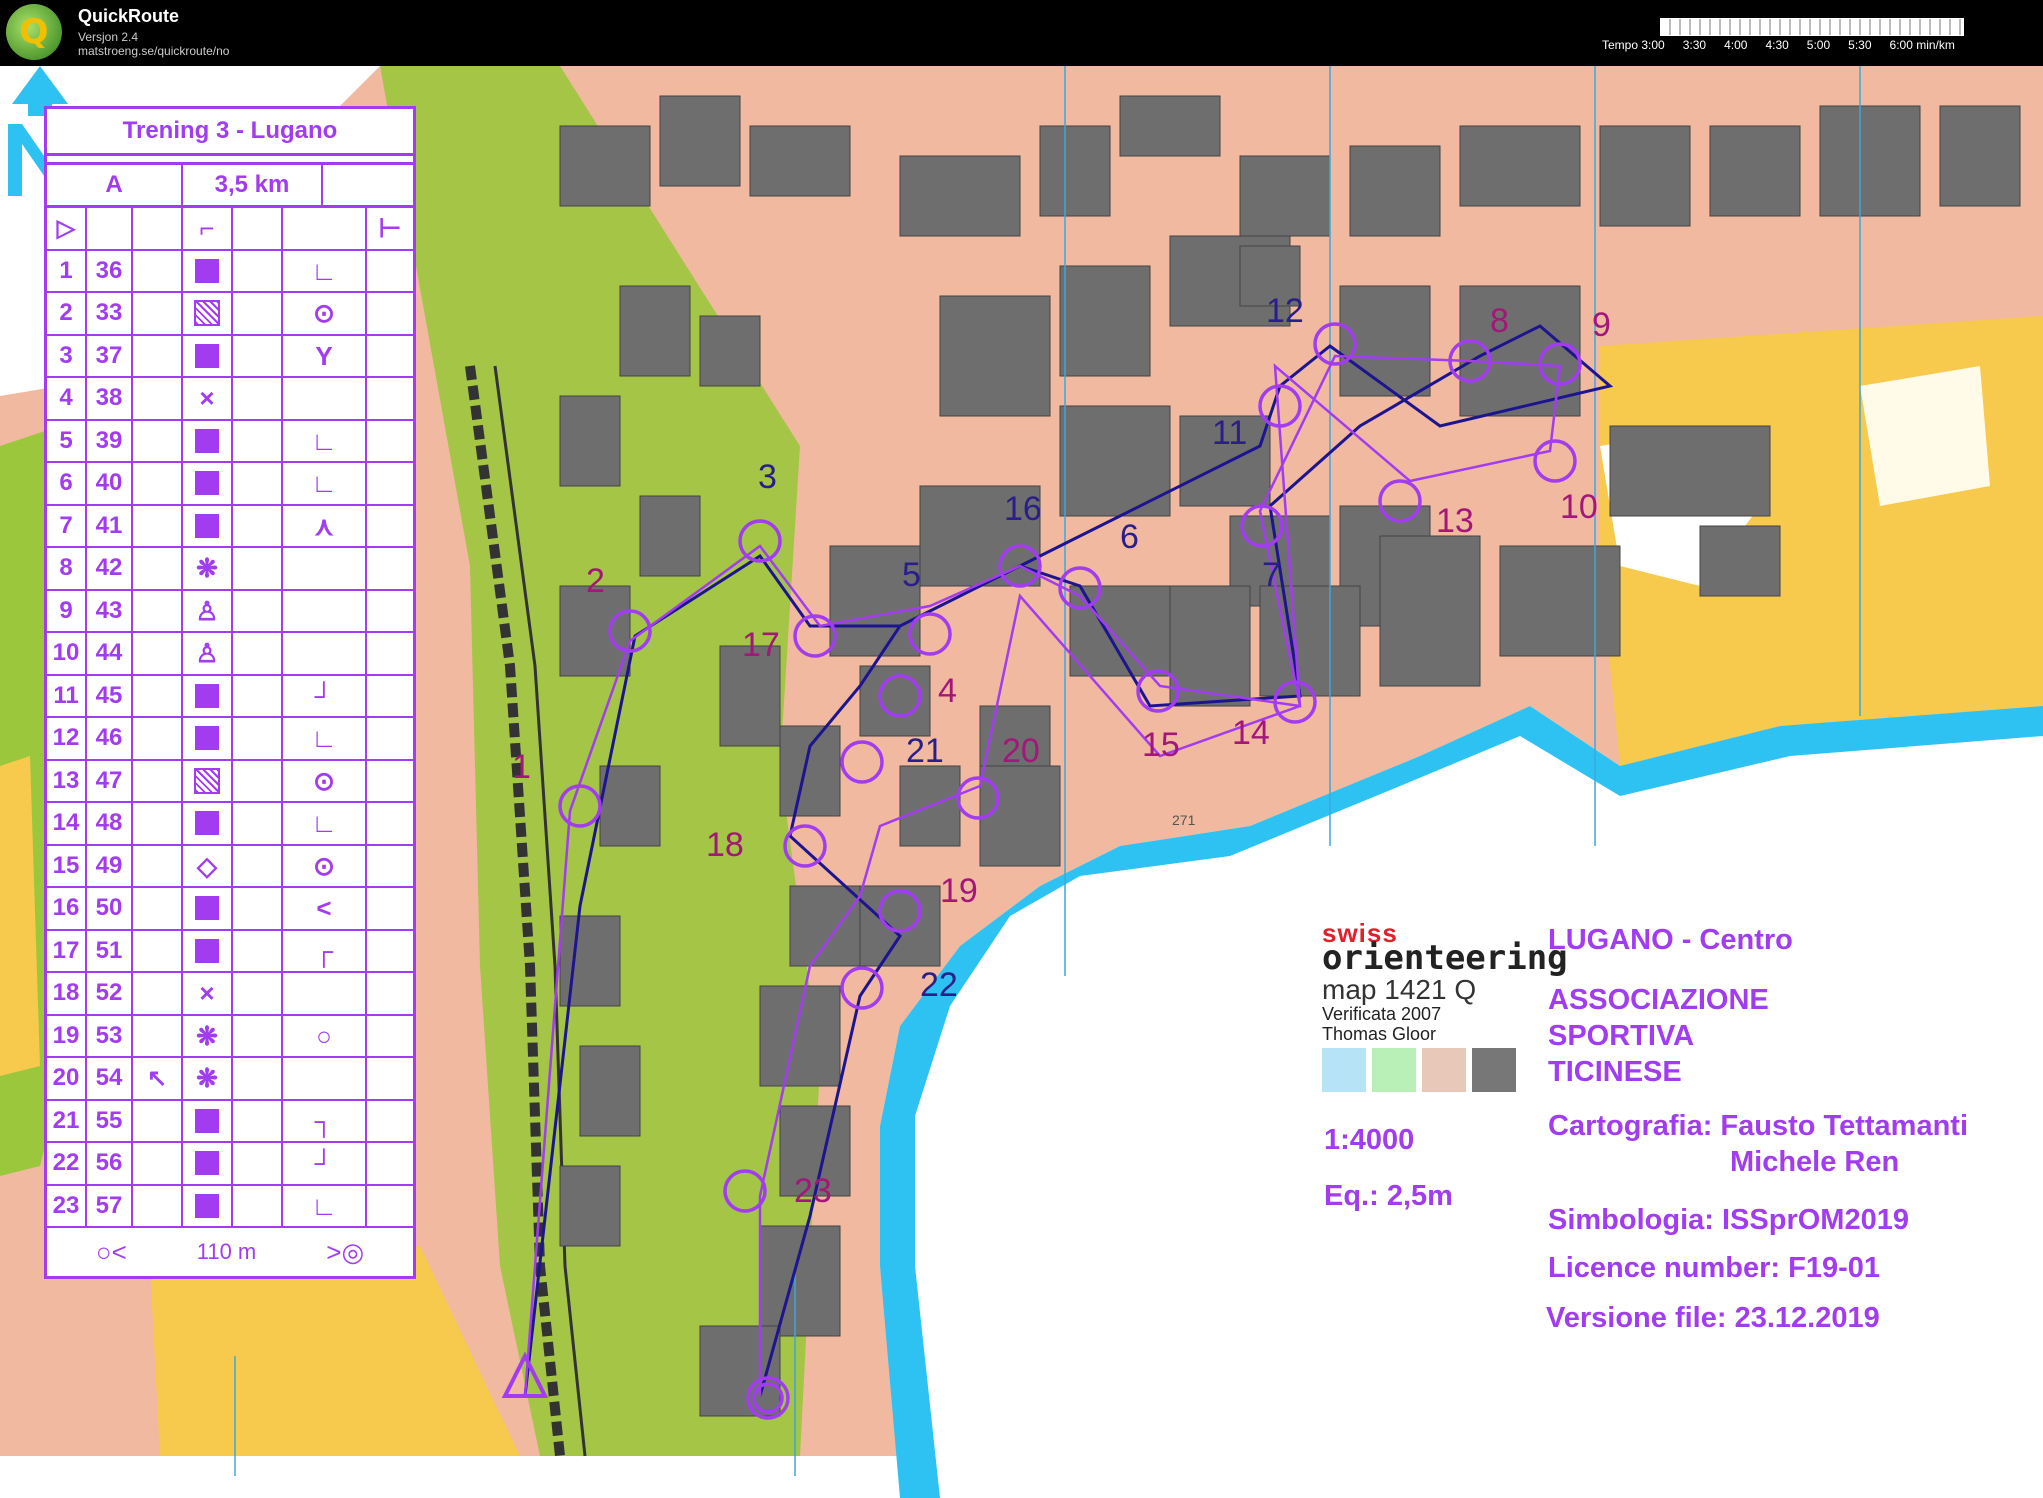 The image size is (2043, 1498). What do you see at coordinates (67, 823) in the screenshot?
I see `control-seq: 14` at bounding box center [67, 823].